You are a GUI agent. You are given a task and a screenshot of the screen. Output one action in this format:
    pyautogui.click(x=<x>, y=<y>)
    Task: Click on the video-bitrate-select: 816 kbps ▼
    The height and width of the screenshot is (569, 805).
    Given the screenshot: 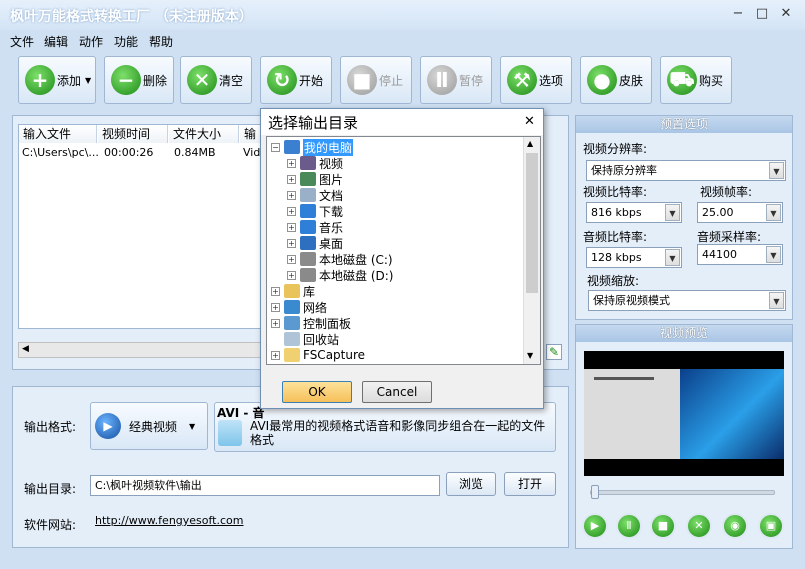 What is the action you would take?
    pyautogui.click(x=634, y=212)
    